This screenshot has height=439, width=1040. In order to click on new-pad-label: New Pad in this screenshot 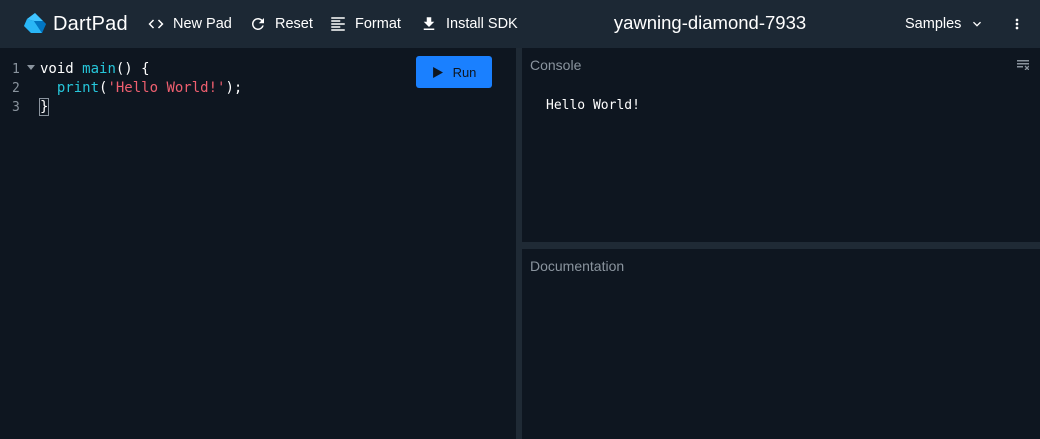, I will do `click(202, 24)`.